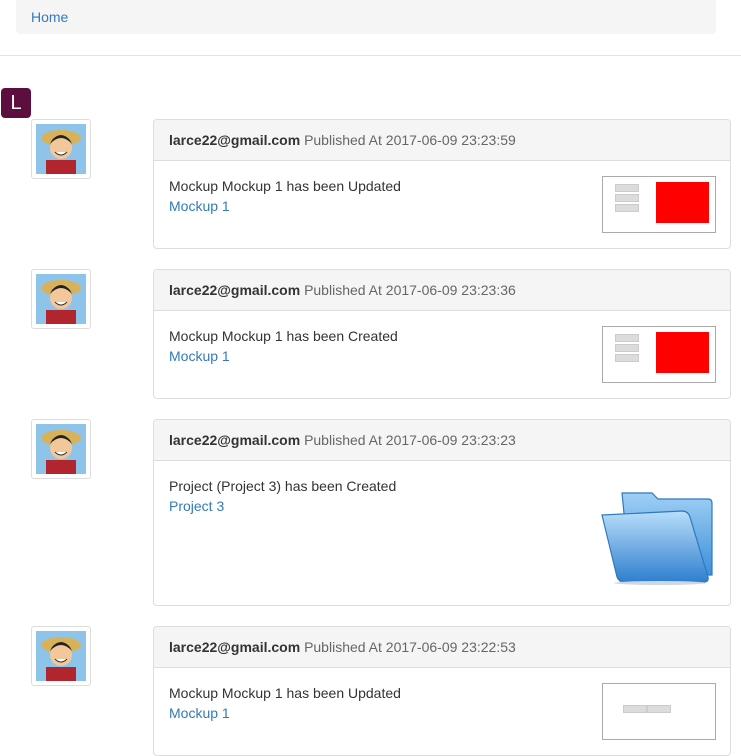 This screenshot has width=741, height=756. I want to click on published-timestamp: Published At 2017-06-09 23:23:59, so click(410, 140).